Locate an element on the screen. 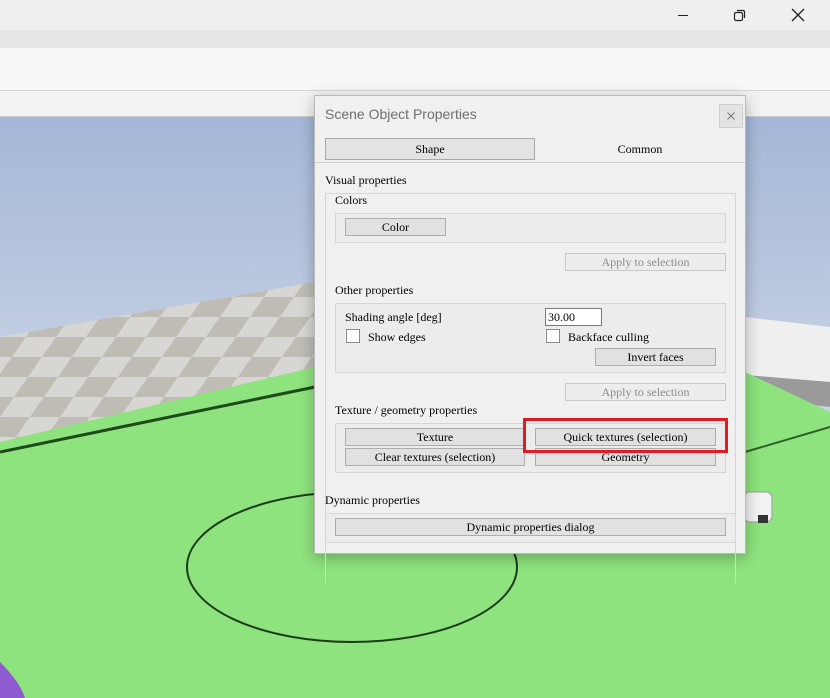  apply-other-to-selection-button: Apply to selection is located at coordinates (645, 392).